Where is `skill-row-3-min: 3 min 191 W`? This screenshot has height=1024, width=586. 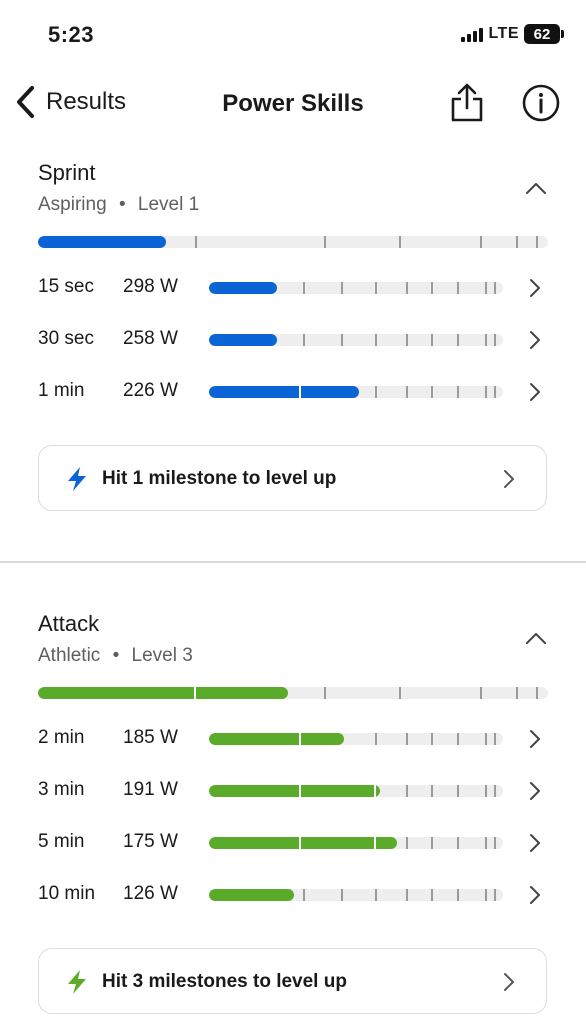 skill-row-3-min: 3 min 191 W is located at coordinates (293, 791).